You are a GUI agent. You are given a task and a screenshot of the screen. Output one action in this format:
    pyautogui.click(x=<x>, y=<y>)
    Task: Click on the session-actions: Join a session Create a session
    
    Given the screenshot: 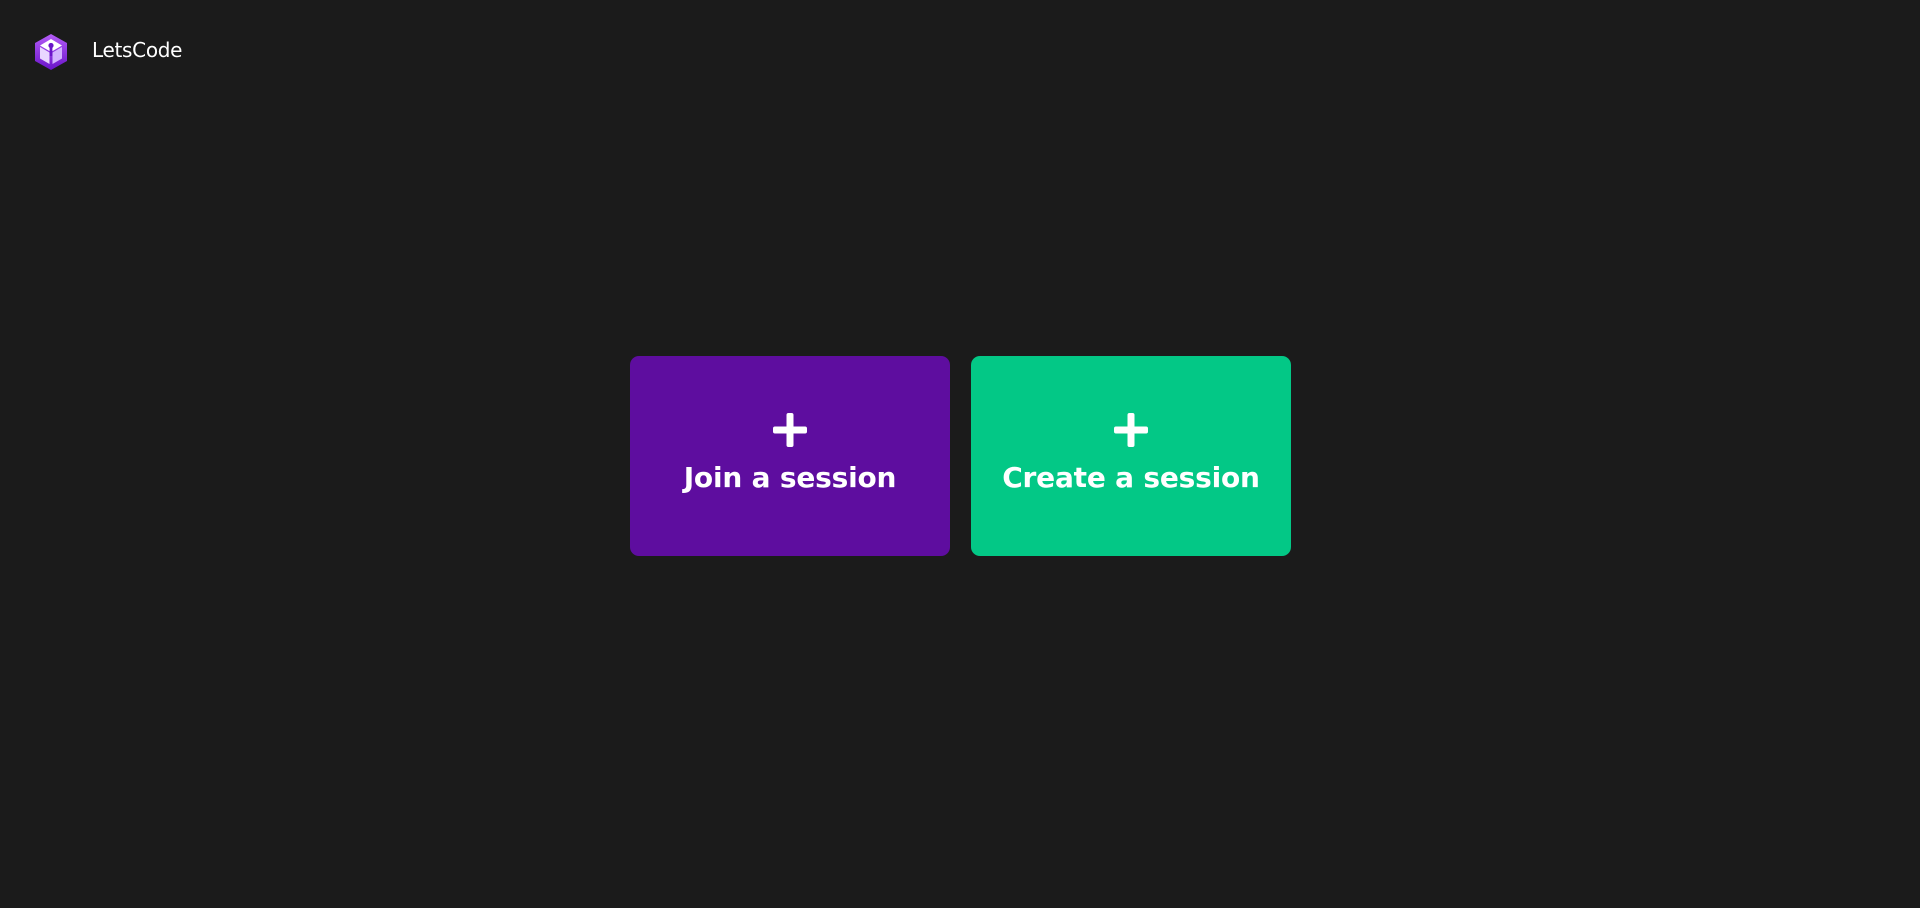 What is the action you would take?
    pyautogui.click(x=960, y=456)
    